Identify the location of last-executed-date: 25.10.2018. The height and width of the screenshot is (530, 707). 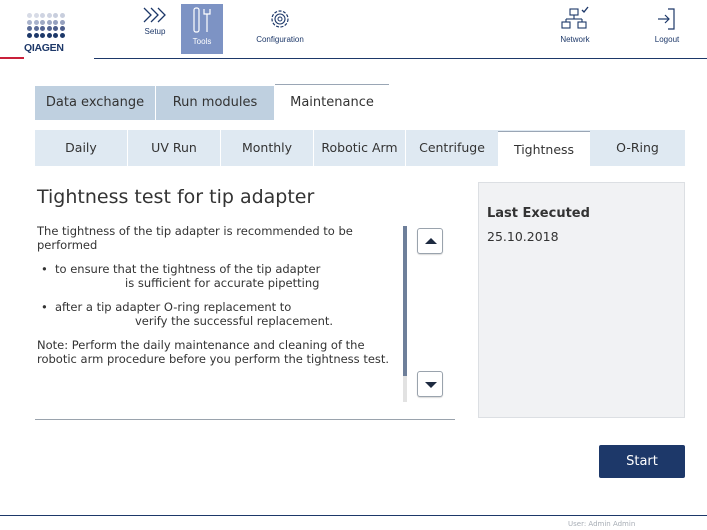
(523, 236).